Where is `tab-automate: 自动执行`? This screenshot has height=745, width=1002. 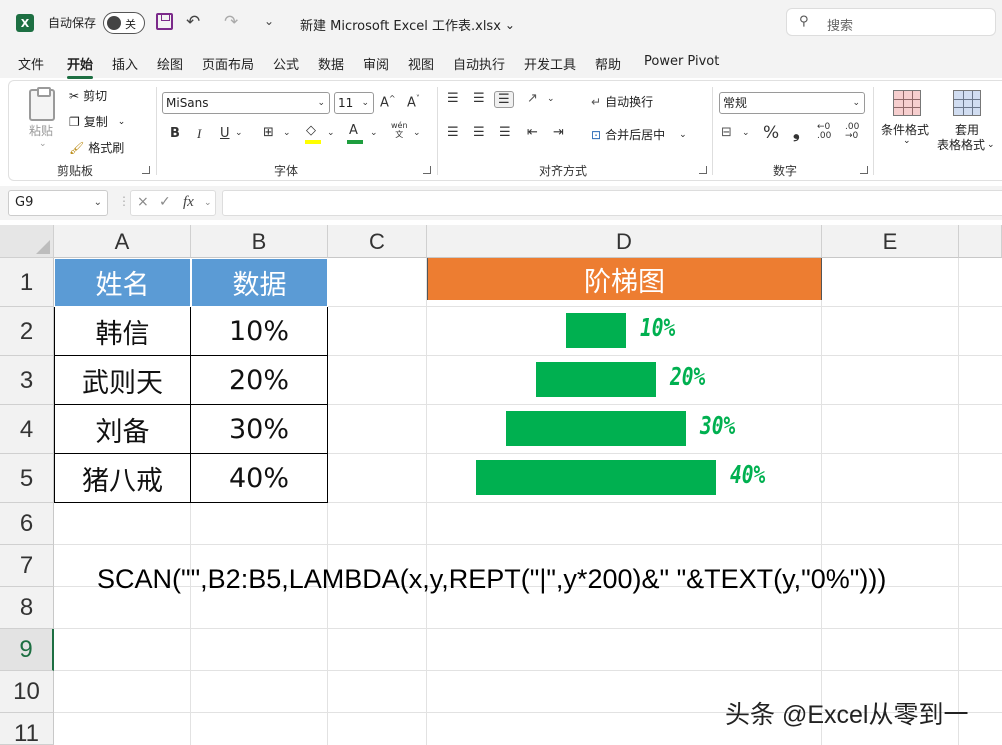 tab-automate: 自动执行 is located at coordinates (479, 63).